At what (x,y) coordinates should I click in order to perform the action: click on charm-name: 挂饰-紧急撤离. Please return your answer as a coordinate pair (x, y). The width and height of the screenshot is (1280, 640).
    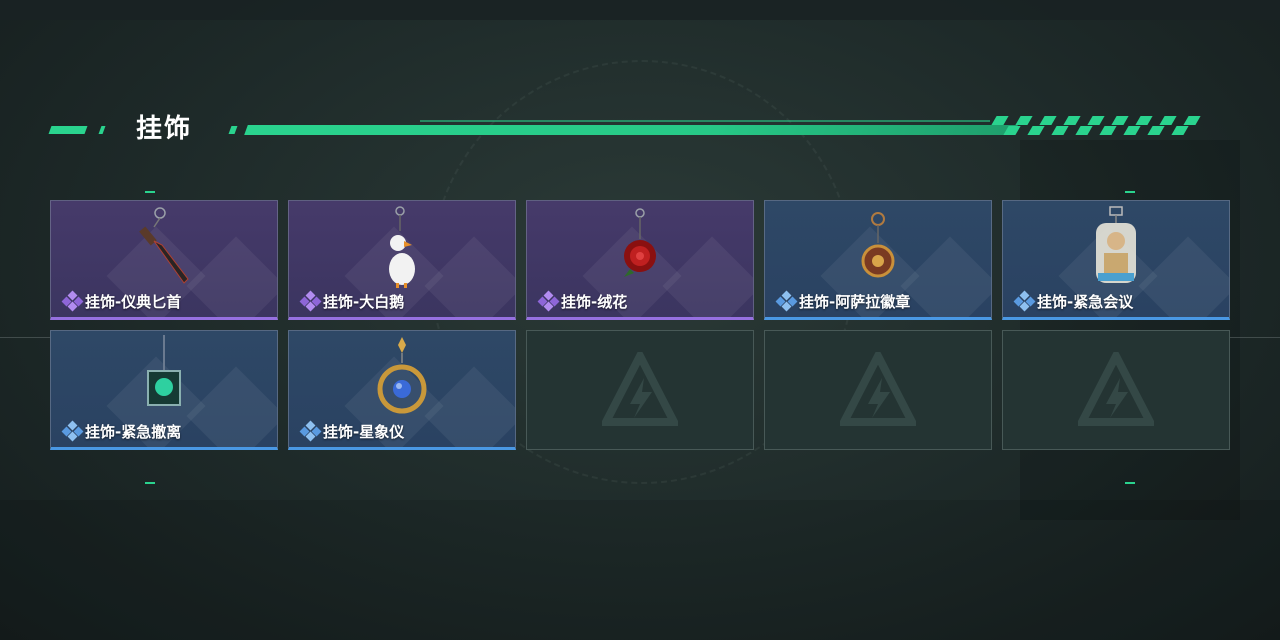
    Looking at the image, I should click on (133, 432).